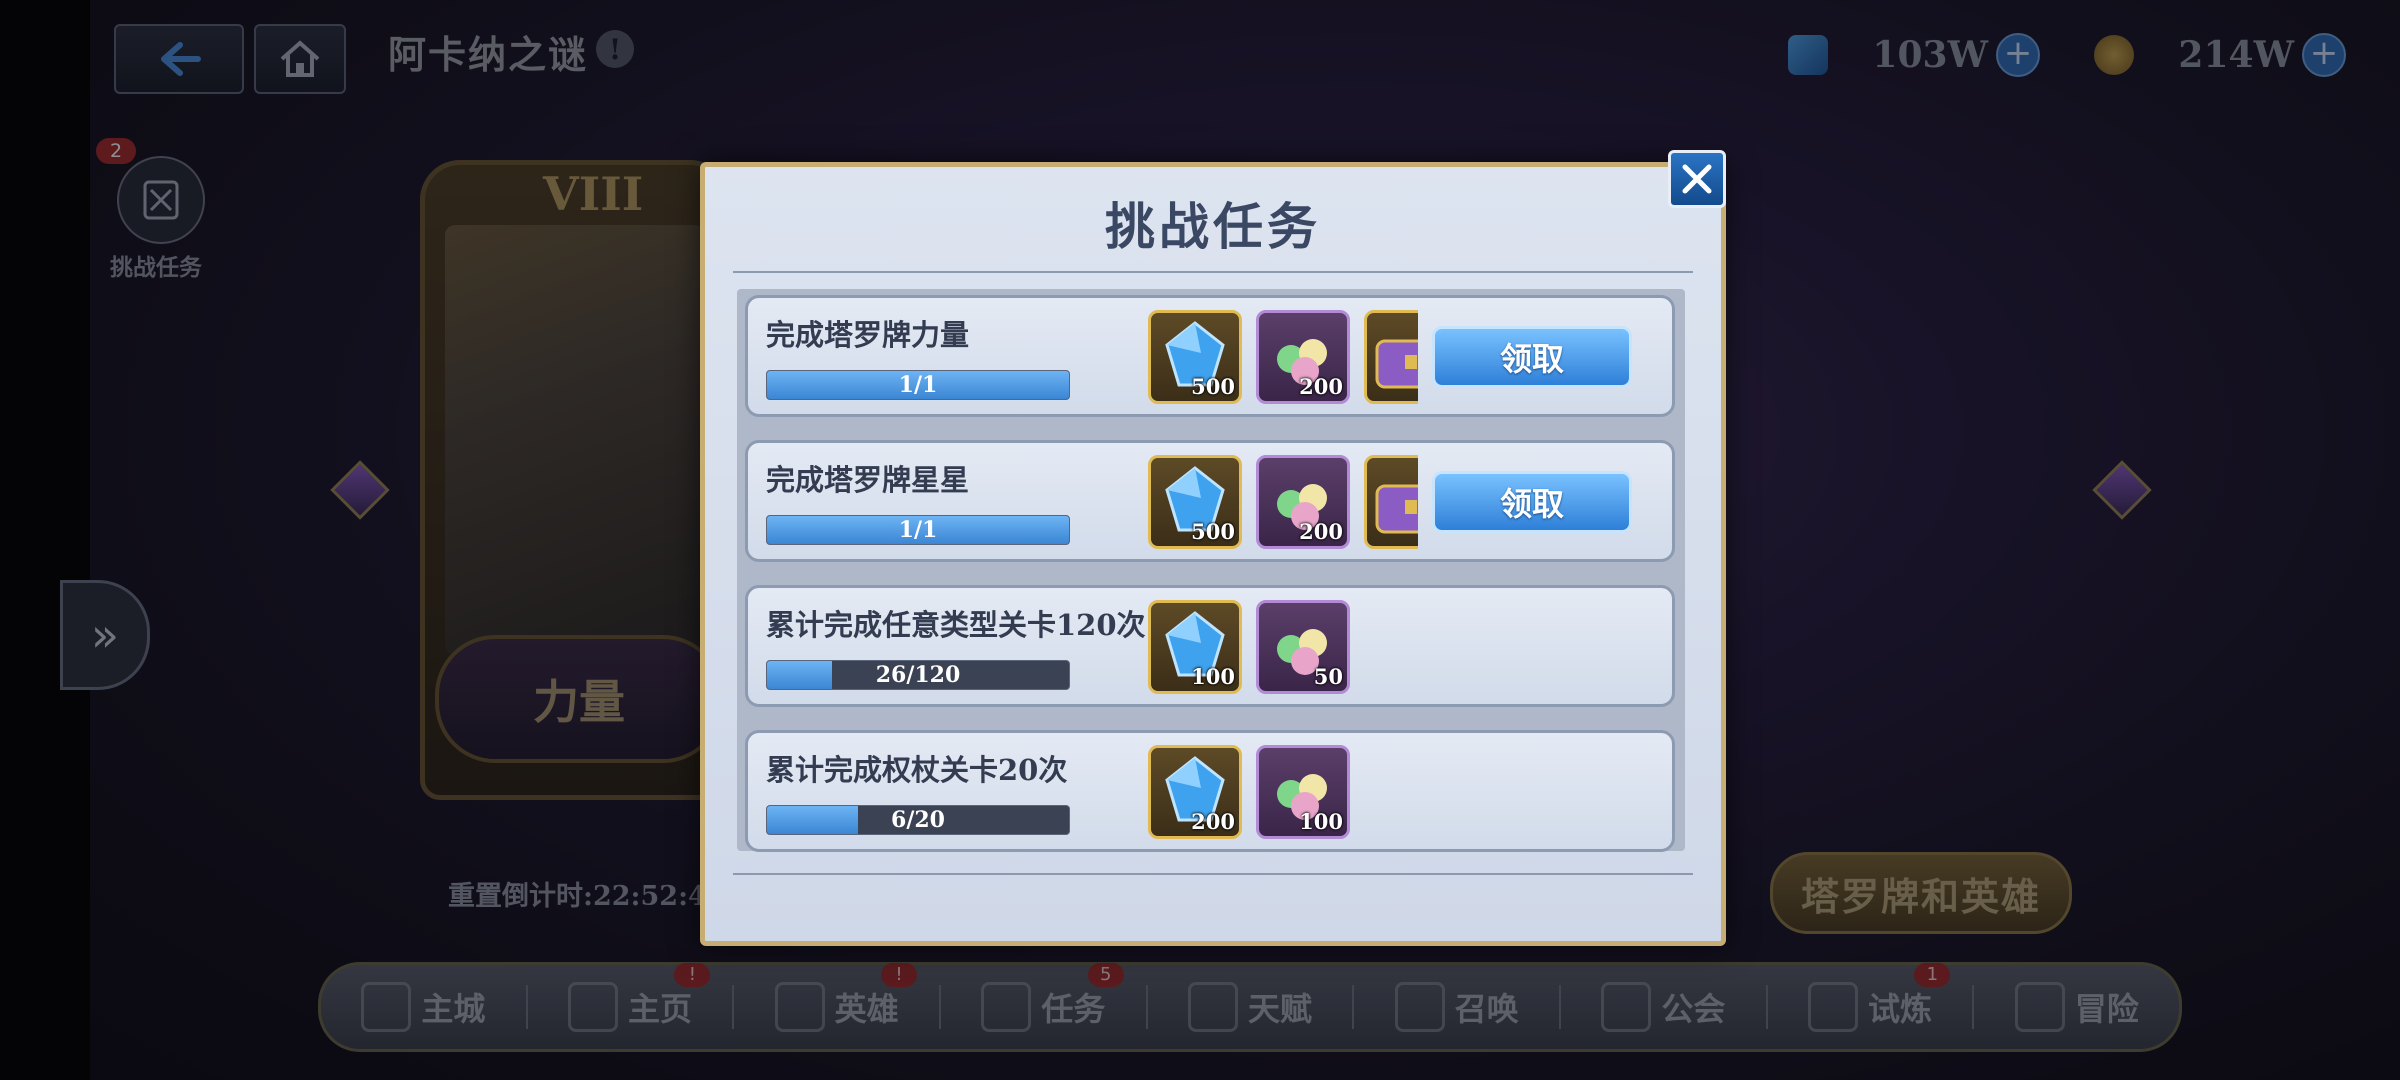  I want to click on nav-label: 公会, so click(1693, 1009).